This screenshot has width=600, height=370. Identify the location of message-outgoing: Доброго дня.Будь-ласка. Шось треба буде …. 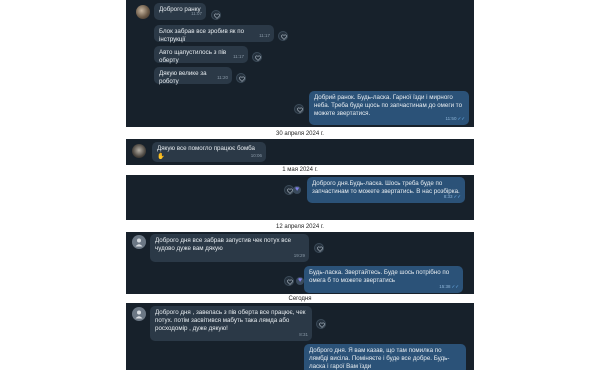
(386, 190).